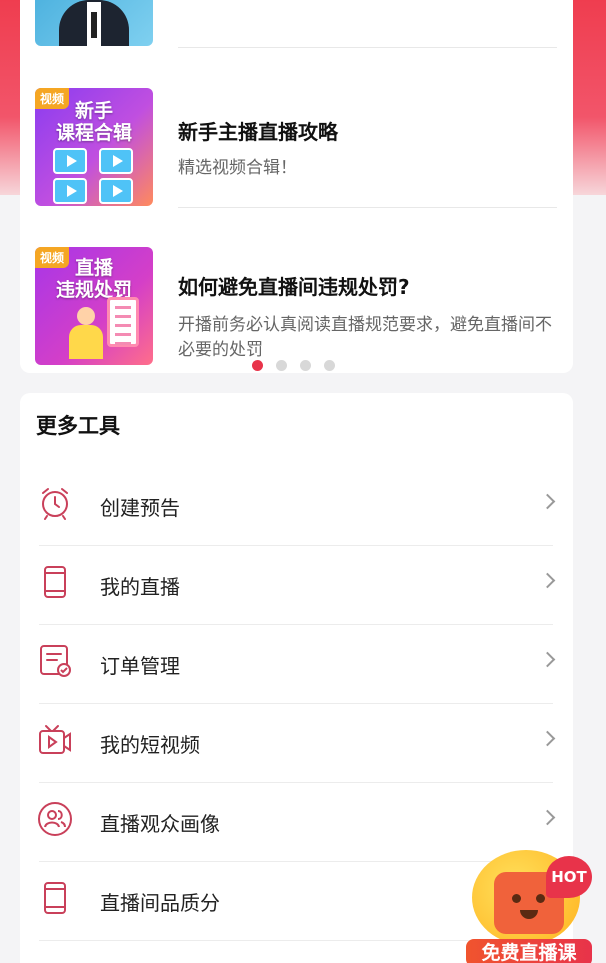  Describe the element at coordinates (529, 951) in the screenshot. I see `hot-ribbon-label: 免费直播课` at that location.